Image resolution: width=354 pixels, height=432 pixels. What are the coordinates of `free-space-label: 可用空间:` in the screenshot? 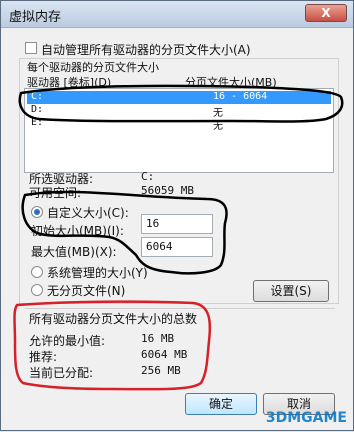 It's located at (55, 193).